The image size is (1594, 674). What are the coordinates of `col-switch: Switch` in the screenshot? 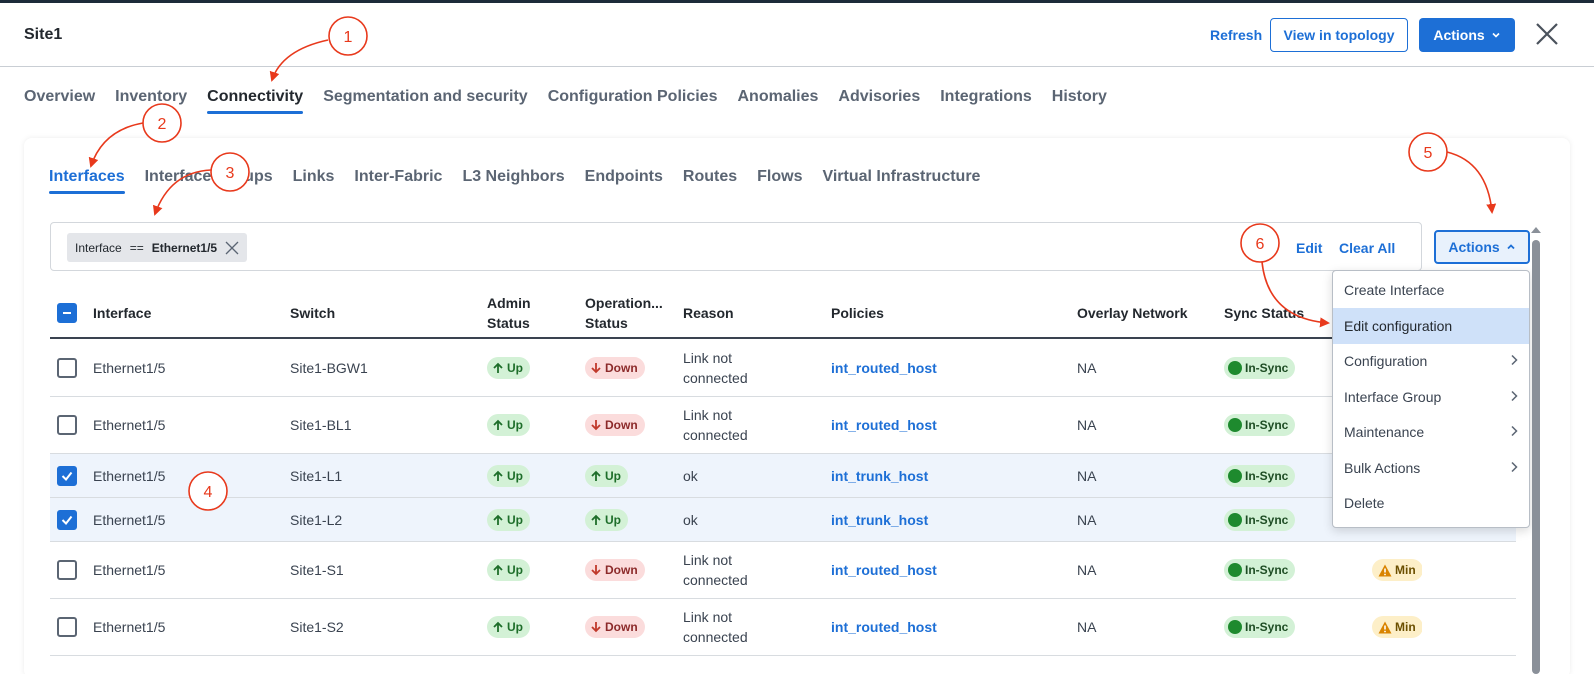 It's located at (312, 313).